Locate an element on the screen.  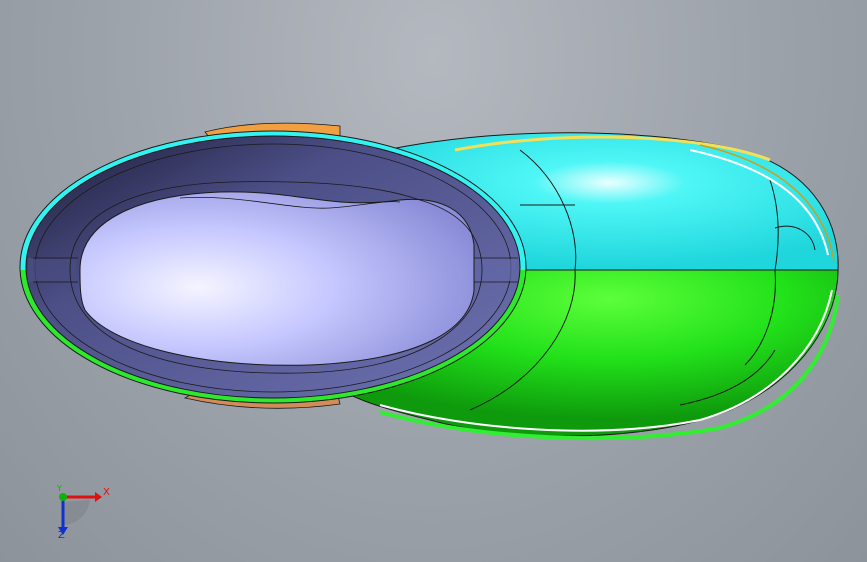
z-axis-label: Z is located at coordinates (61, 535).